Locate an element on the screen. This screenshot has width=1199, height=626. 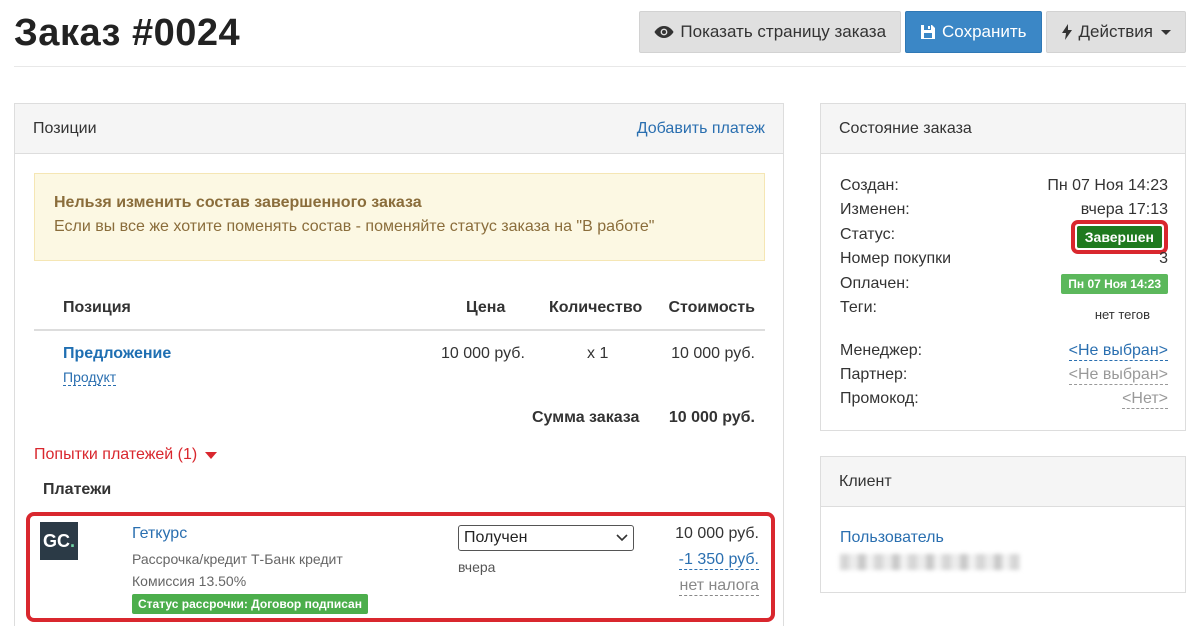
partner-select-link: <Не выбран> is located at coordinates (1118, 375).